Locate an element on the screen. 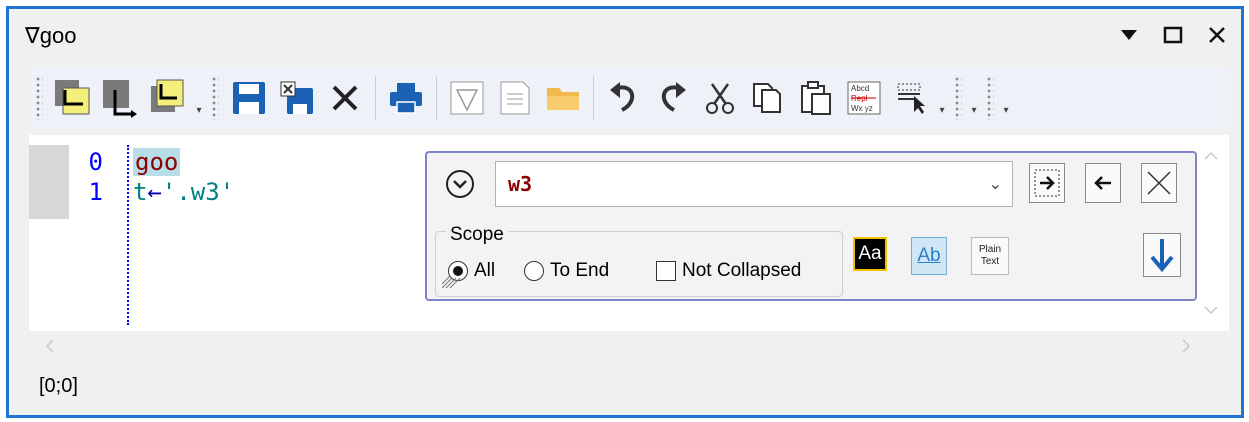  dropdown-menu-button is located at coordinates (1129, 35).